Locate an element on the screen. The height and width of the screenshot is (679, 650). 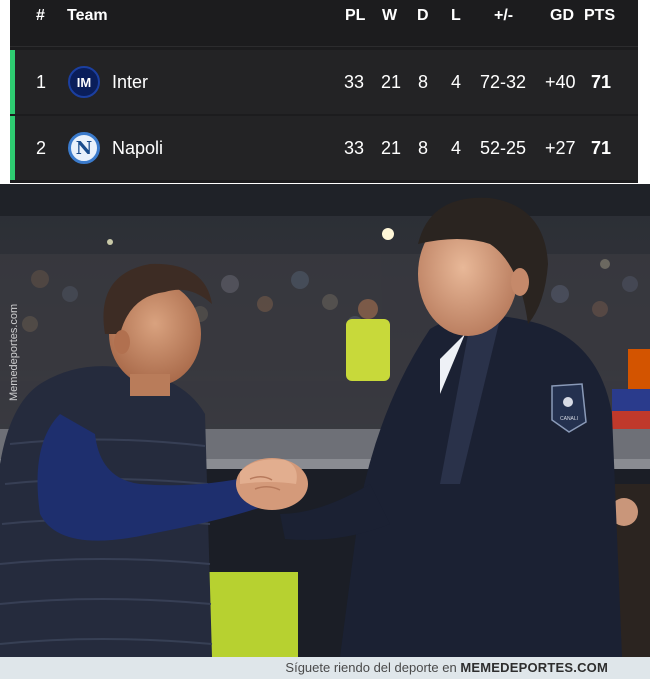
table-row: 2 N Napoli 33 21 8 4 52-25 +27 71 is located at coordinates (324, 148).